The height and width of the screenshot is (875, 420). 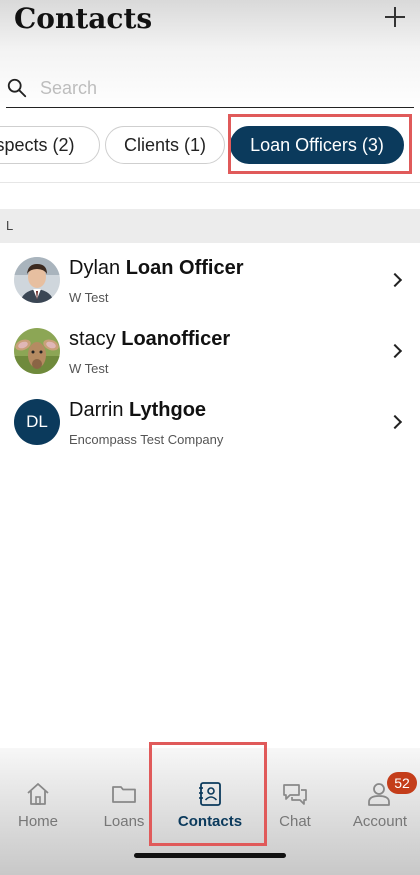 I want to click on nav-label: Contacts, so click(x=210, y=821).